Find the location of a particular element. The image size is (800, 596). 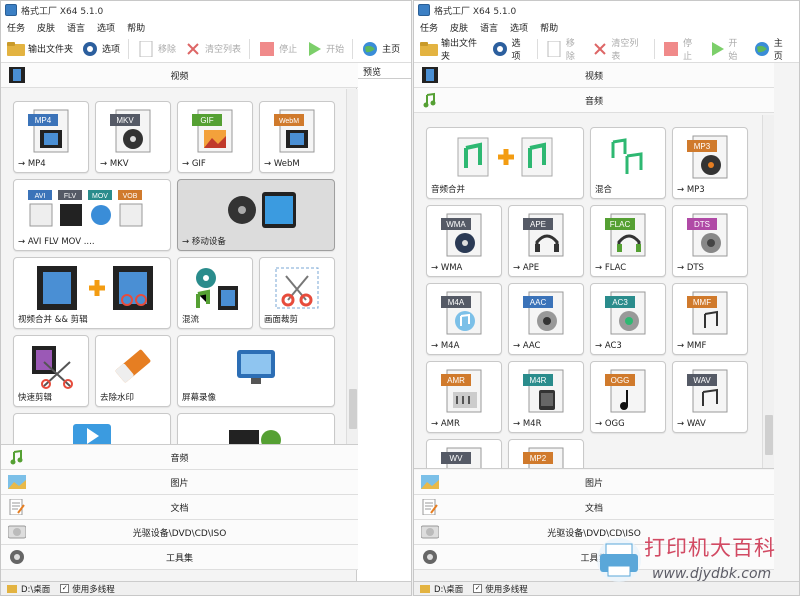

tile-label: 画面裁剪 is located at coordinates (281, 320).